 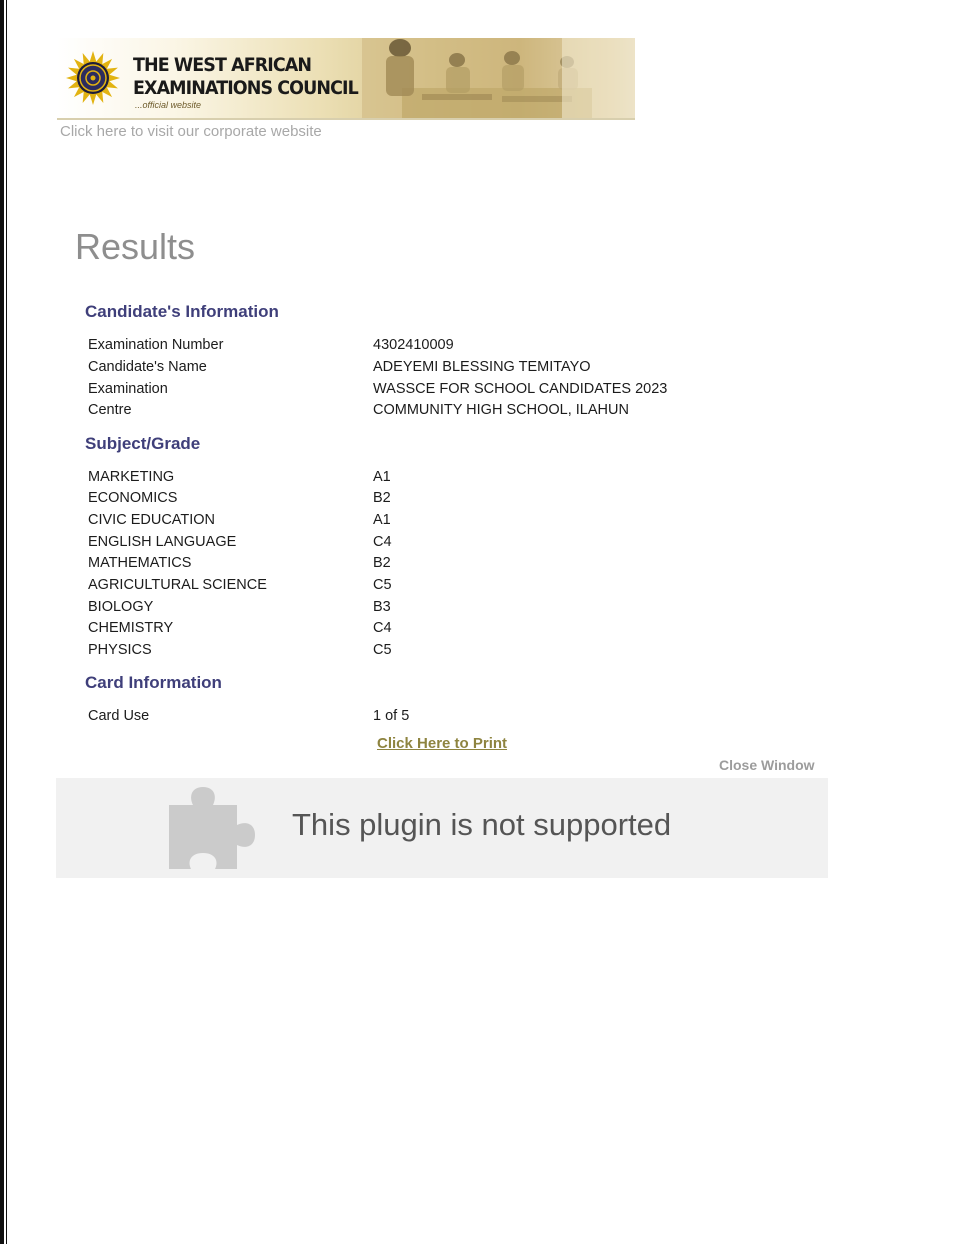 I want to click on info-row-centre: Centre COMMUNITY HIGH SCHOOL, ILAHUN, so click(x=438, y=413).